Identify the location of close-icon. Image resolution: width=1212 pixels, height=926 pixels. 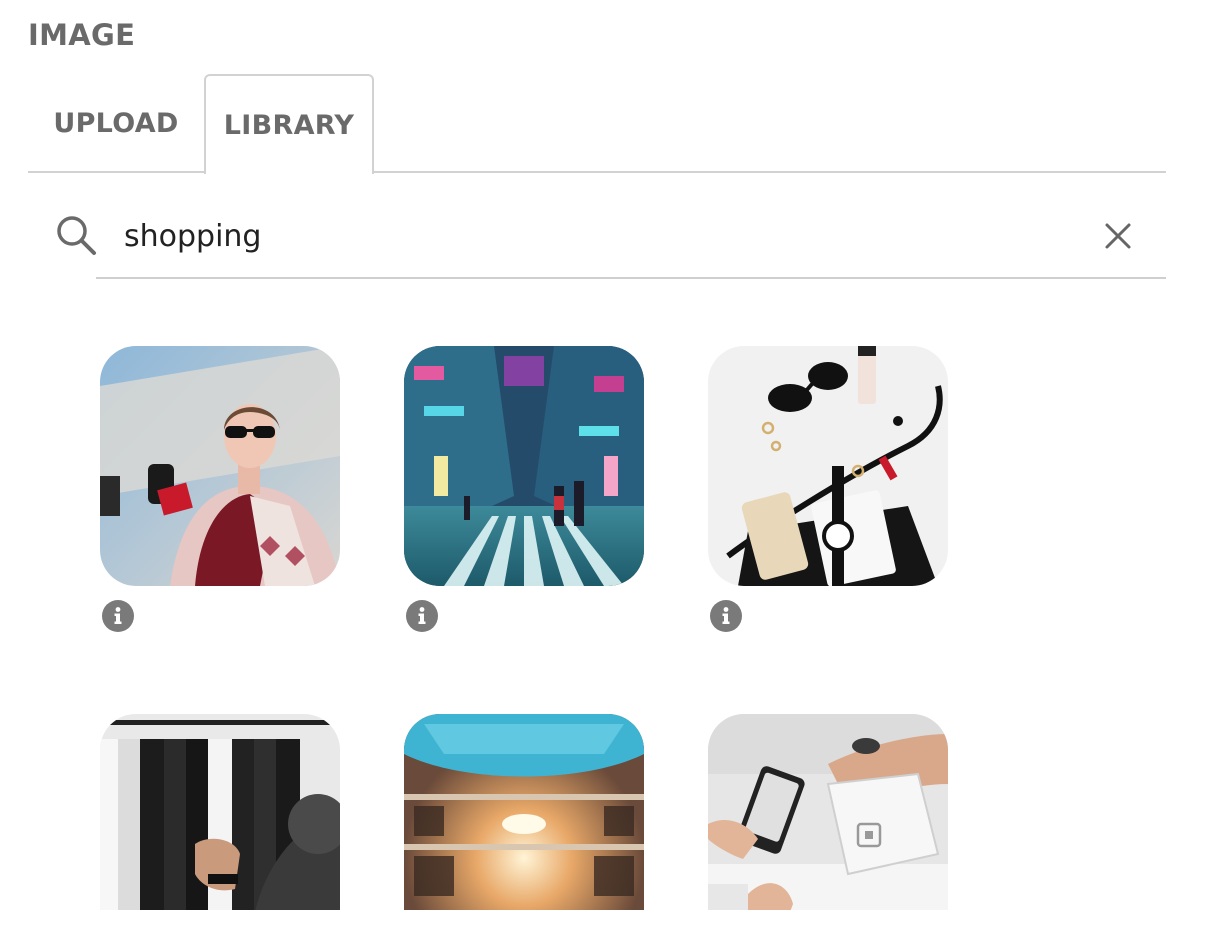
(1118, 236).